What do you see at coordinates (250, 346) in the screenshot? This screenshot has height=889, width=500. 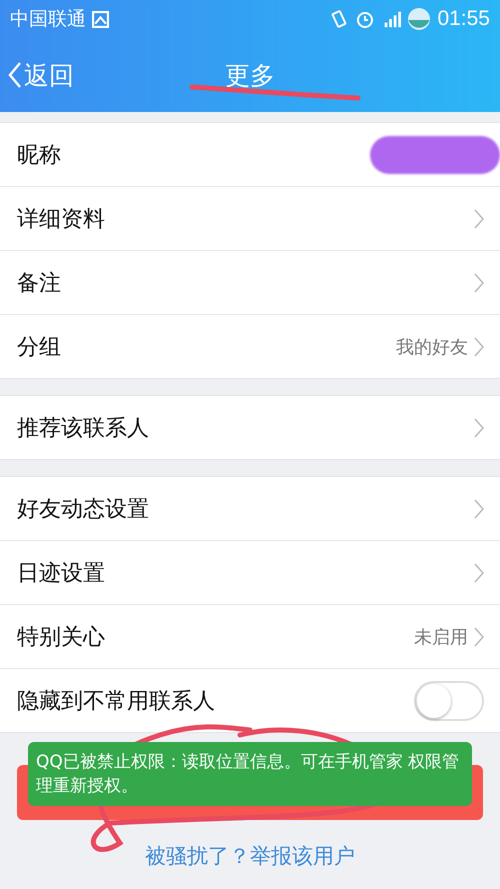 I see `settings-row: 分组 我的好友` at bounding box center [250, 346].